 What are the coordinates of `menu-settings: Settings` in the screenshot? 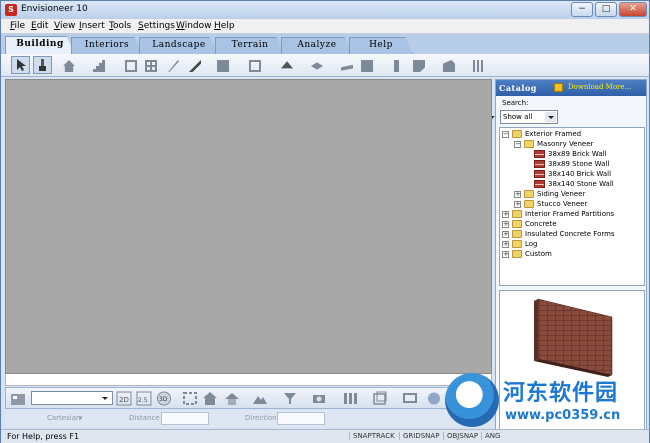 It's located at (156, 26).